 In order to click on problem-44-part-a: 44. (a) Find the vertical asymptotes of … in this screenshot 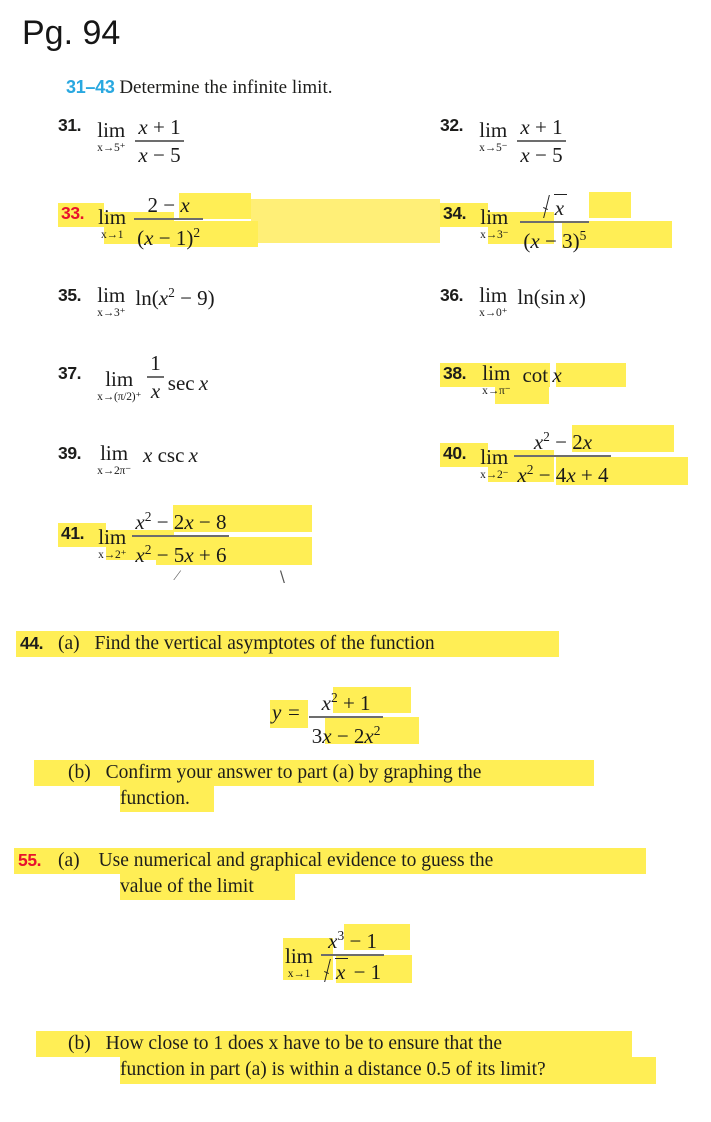, I will do `click(227, 643)`.